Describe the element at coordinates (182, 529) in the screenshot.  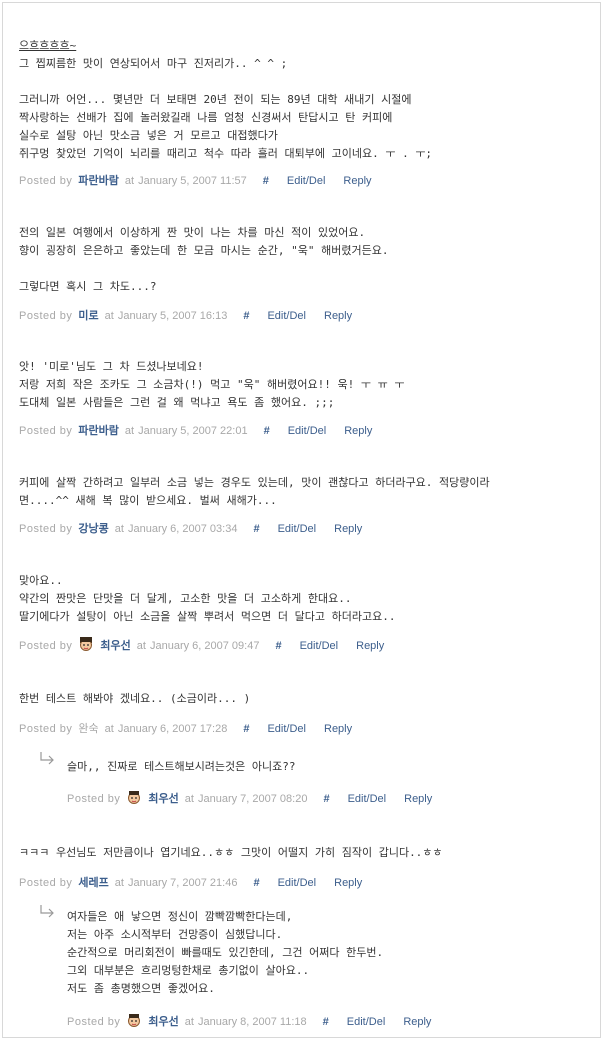
I see `comment-date: January 6, 2007 03:34` at that location.